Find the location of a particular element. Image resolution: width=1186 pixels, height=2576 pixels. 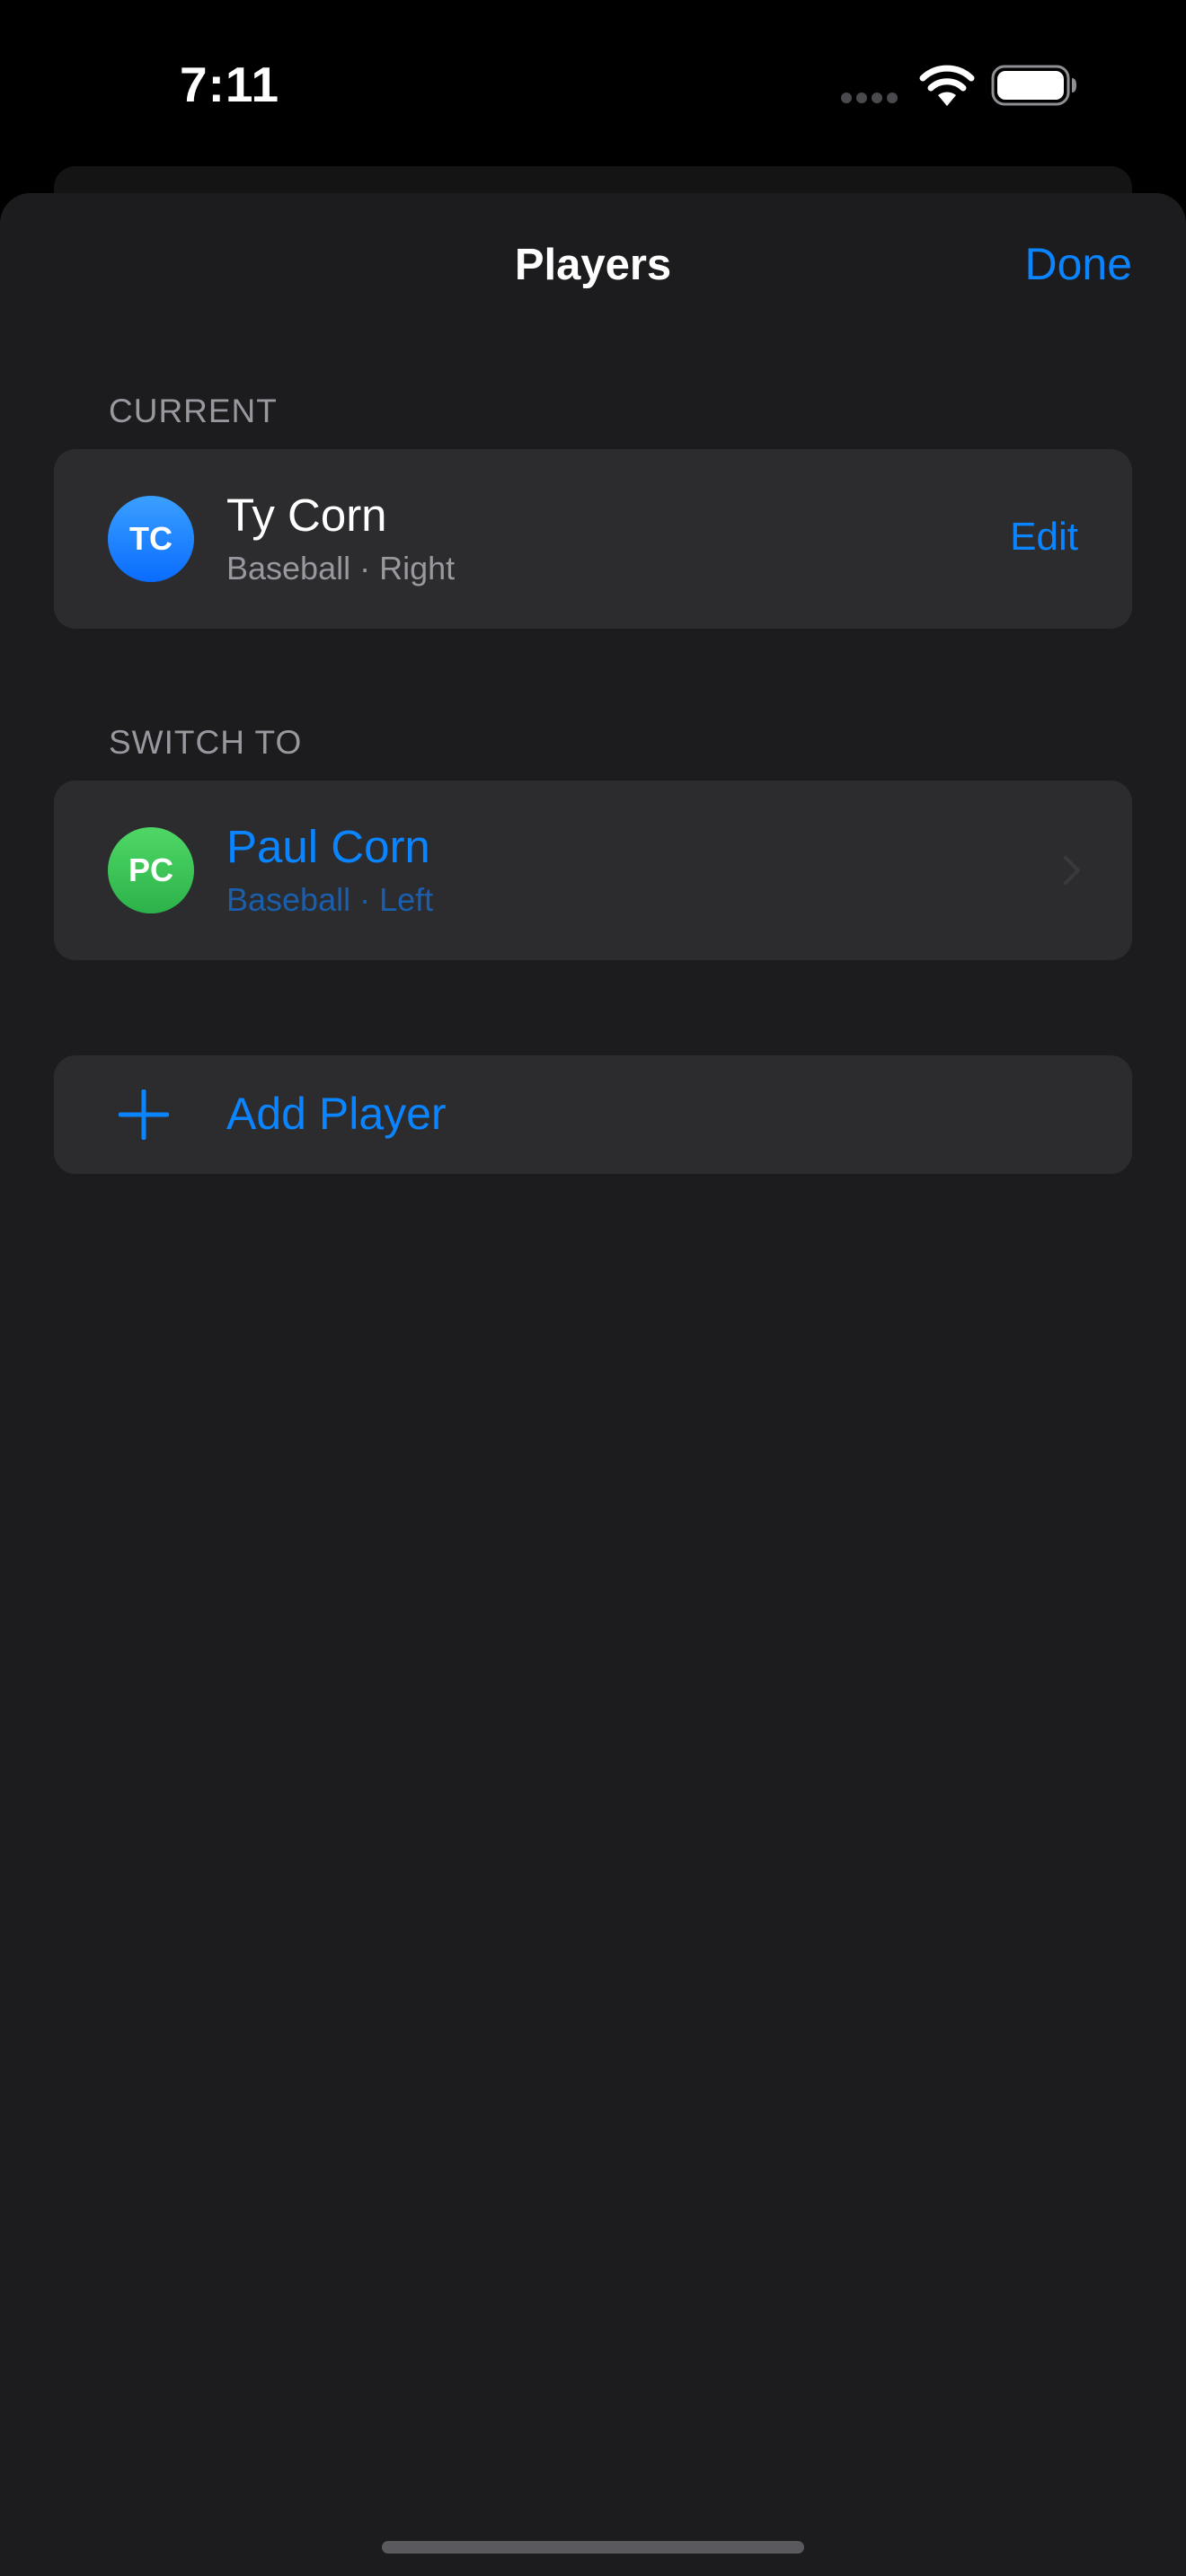

wifi-icon is located at coordinates (947, 85).